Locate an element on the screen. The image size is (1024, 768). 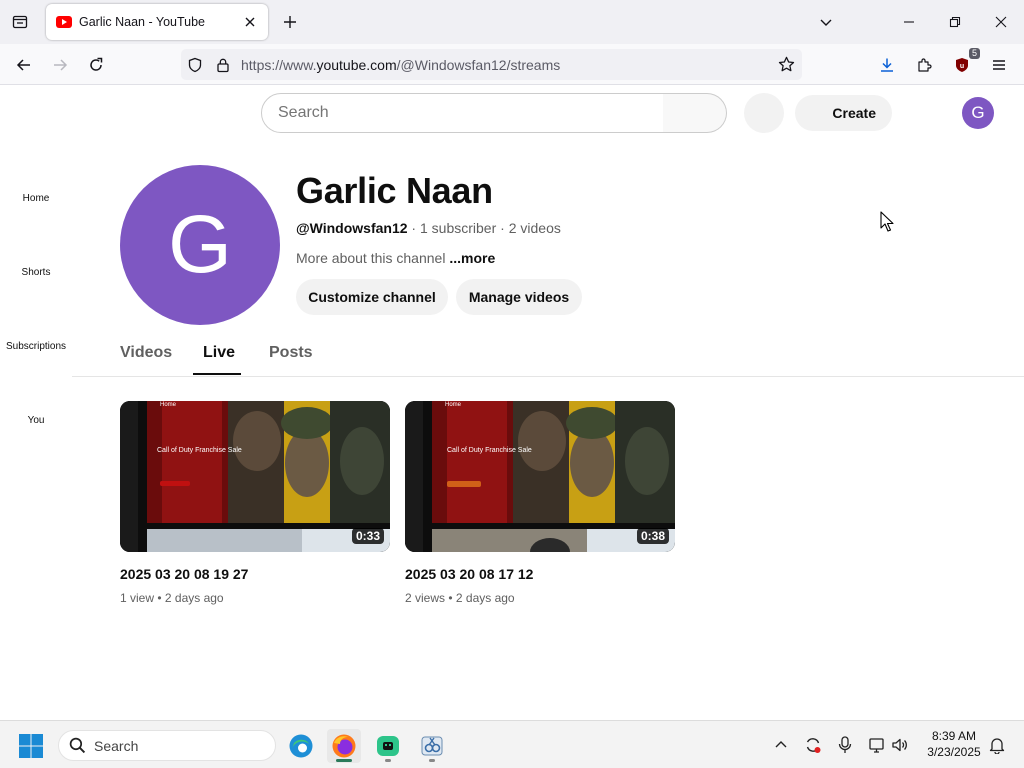
account-avatar-initial: G is located at coordinates (978, 112).